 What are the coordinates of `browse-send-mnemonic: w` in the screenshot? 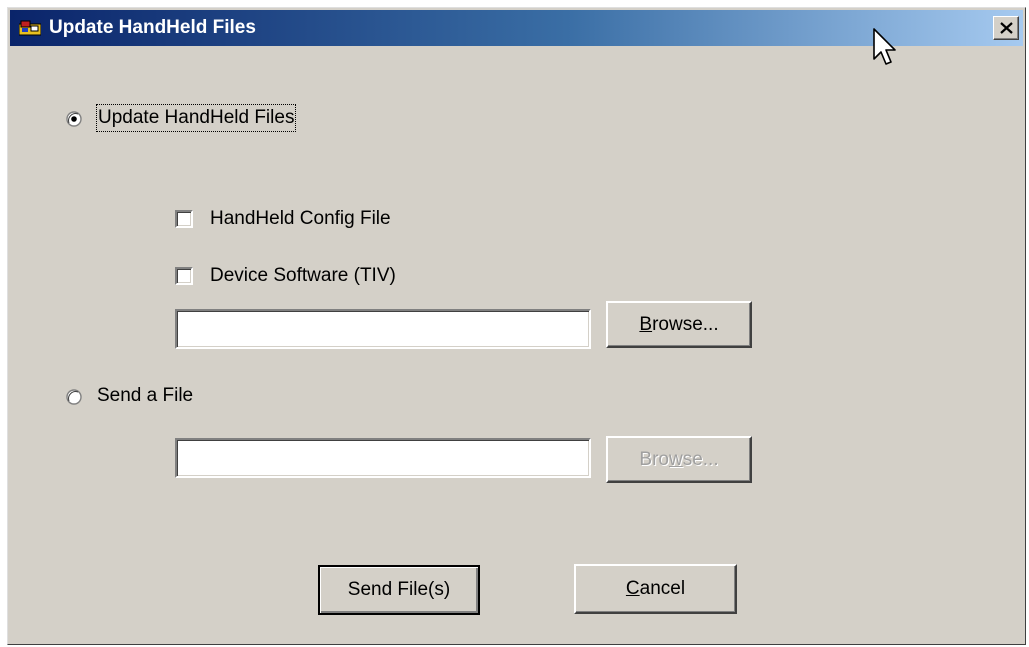 It's located at (675, 459).